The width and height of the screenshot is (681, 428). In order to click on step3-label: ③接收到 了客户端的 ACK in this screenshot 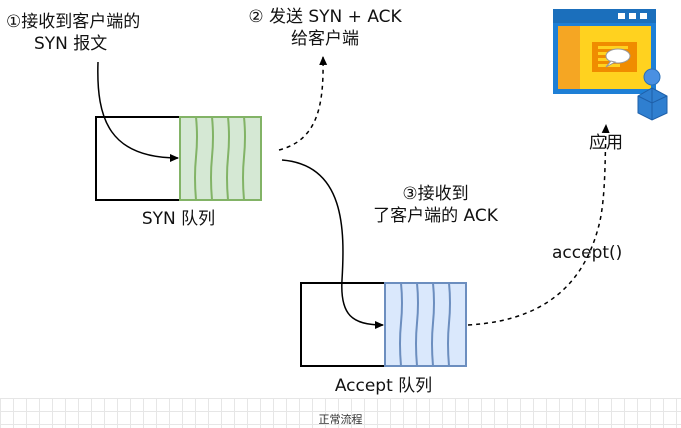, I will do `click(435, 205)`.